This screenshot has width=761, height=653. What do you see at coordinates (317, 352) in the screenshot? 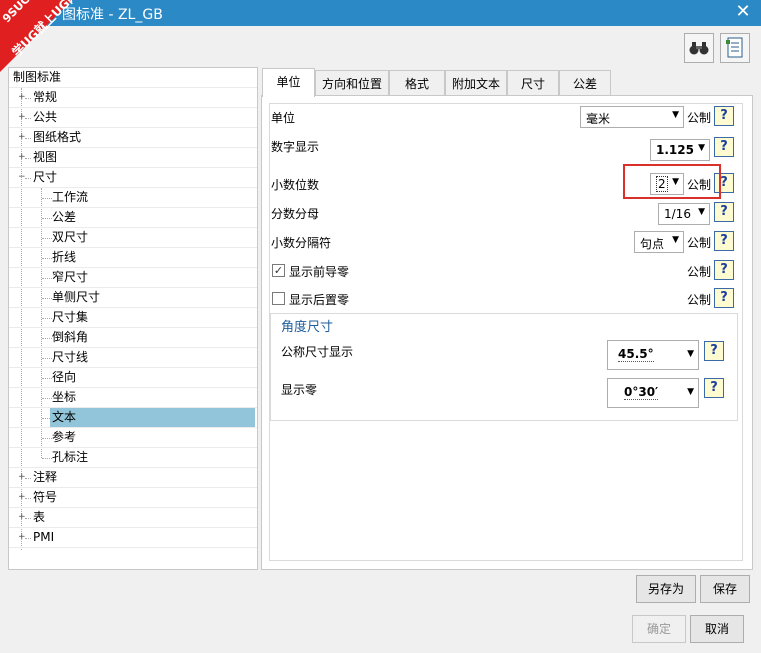
I see `nominal-display-label: 公称尺寸显示` at bounding box center [317, 352].